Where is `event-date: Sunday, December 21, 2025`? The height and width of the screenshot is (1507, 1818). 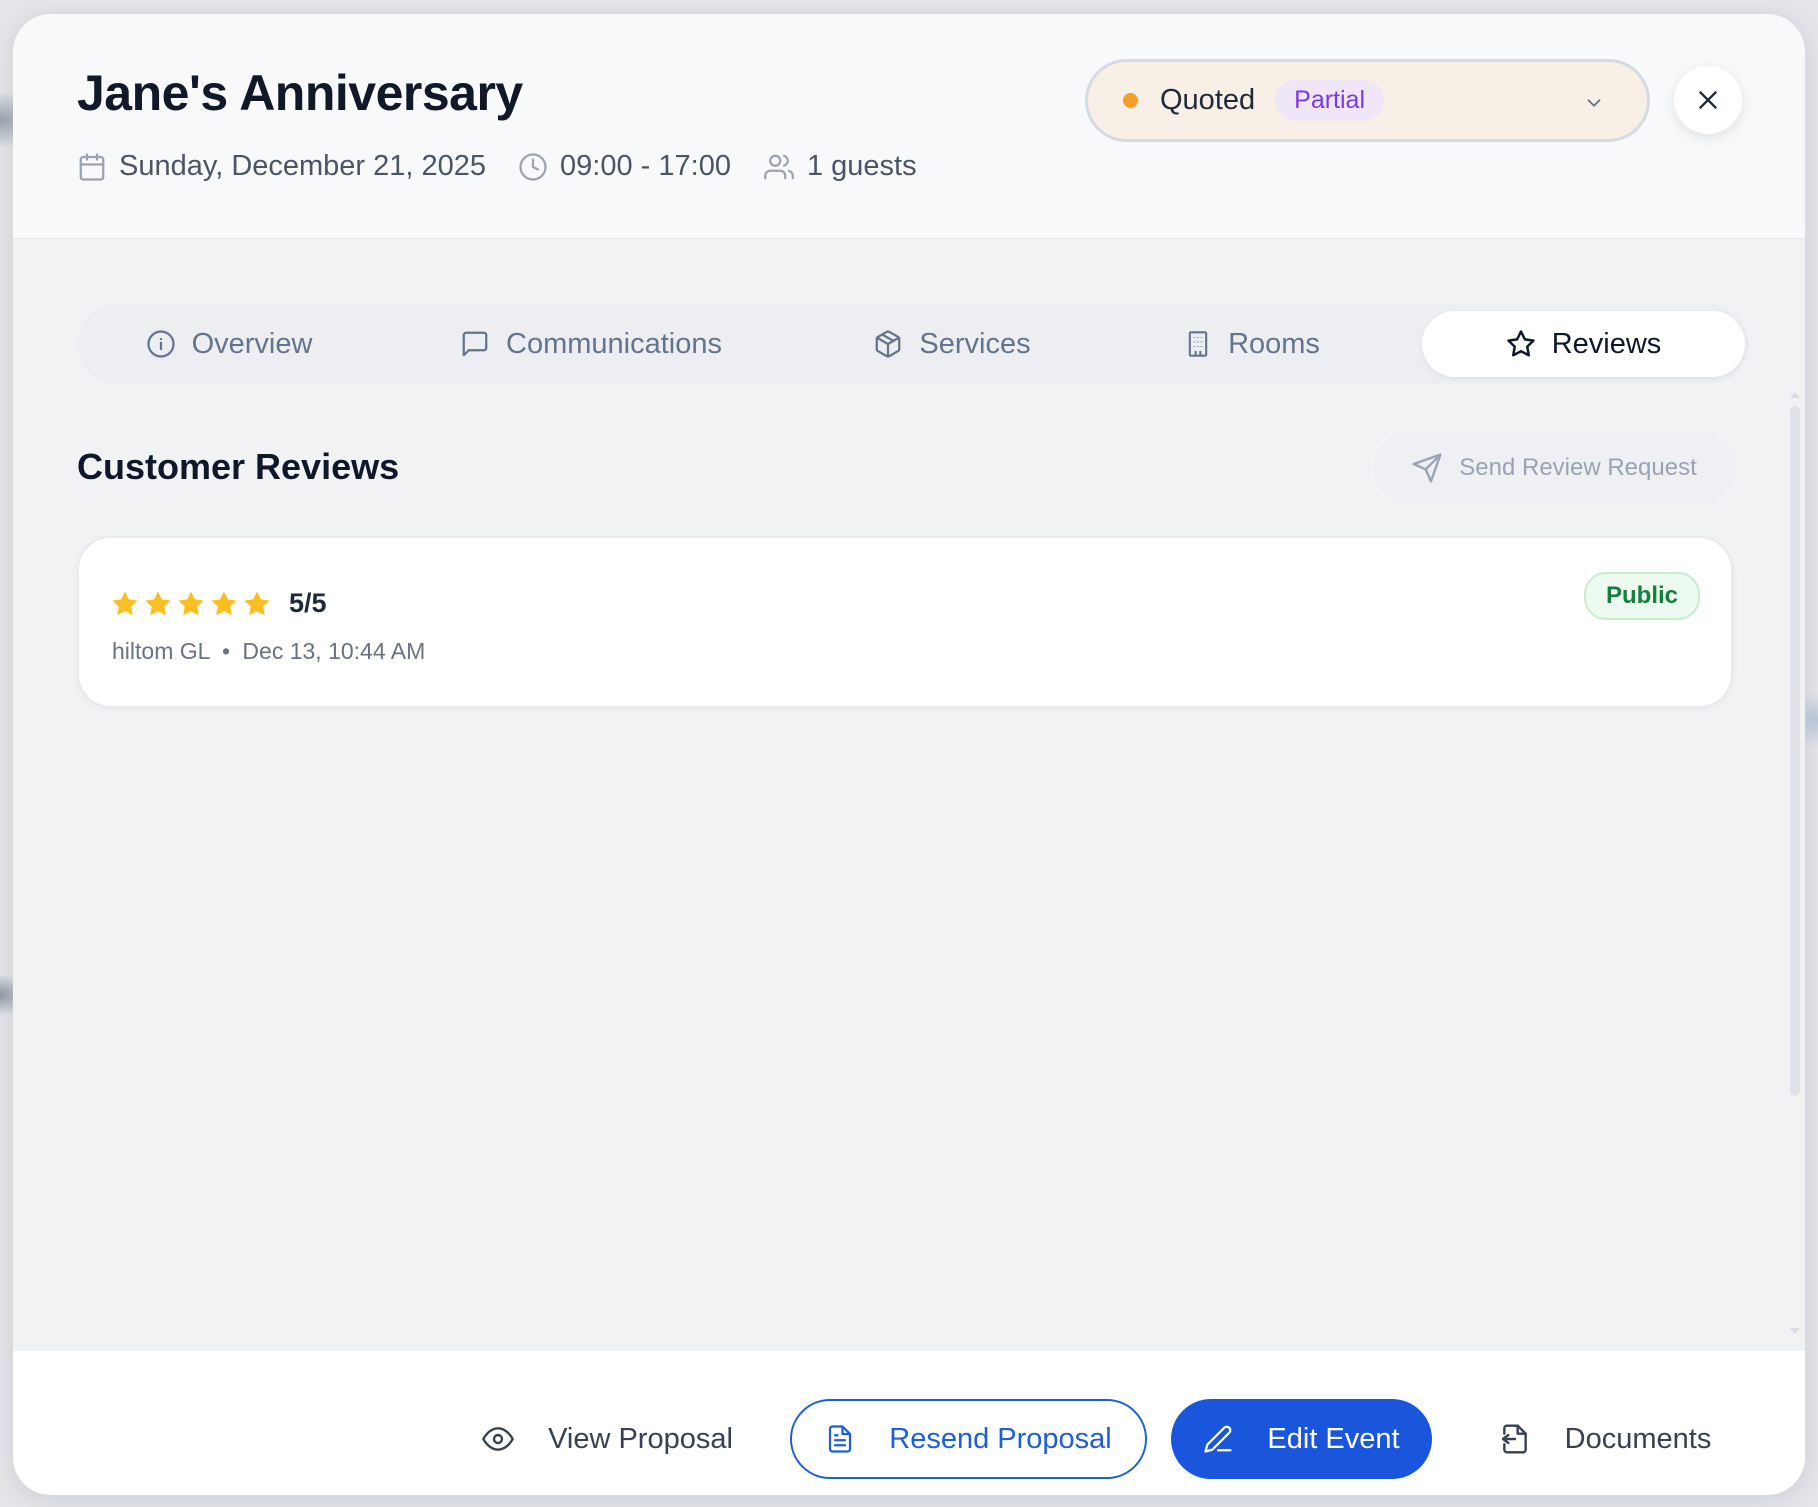
event-date: Sunday, December 21, 2025 is located at coordinates (281, 166).